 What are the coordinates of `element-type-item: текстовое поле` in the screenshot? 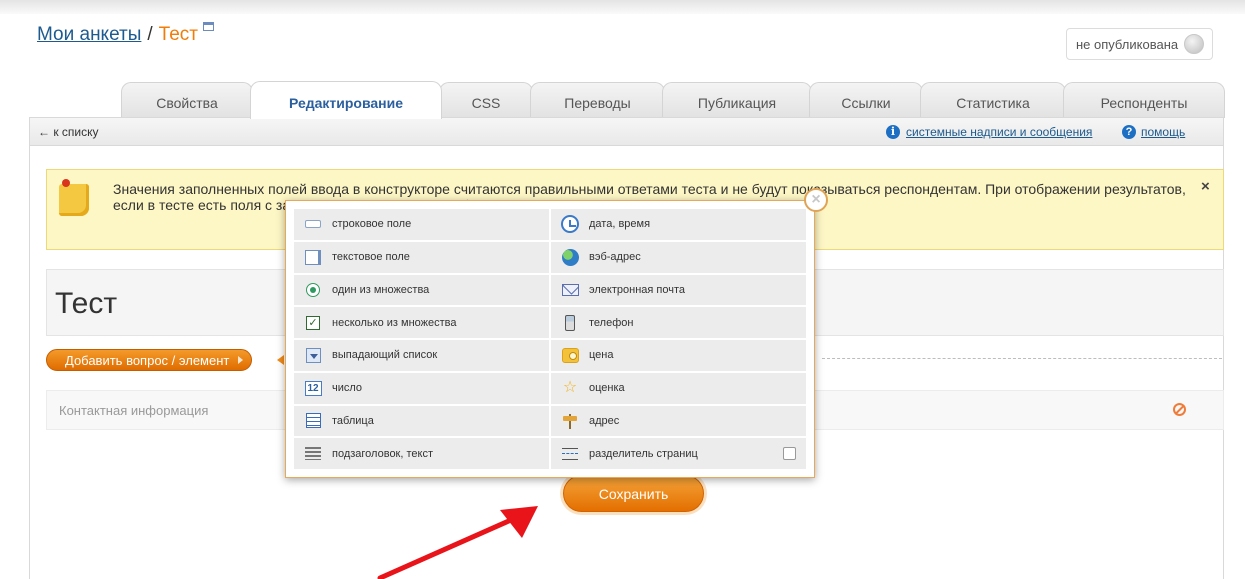 It's located at (422, 258).